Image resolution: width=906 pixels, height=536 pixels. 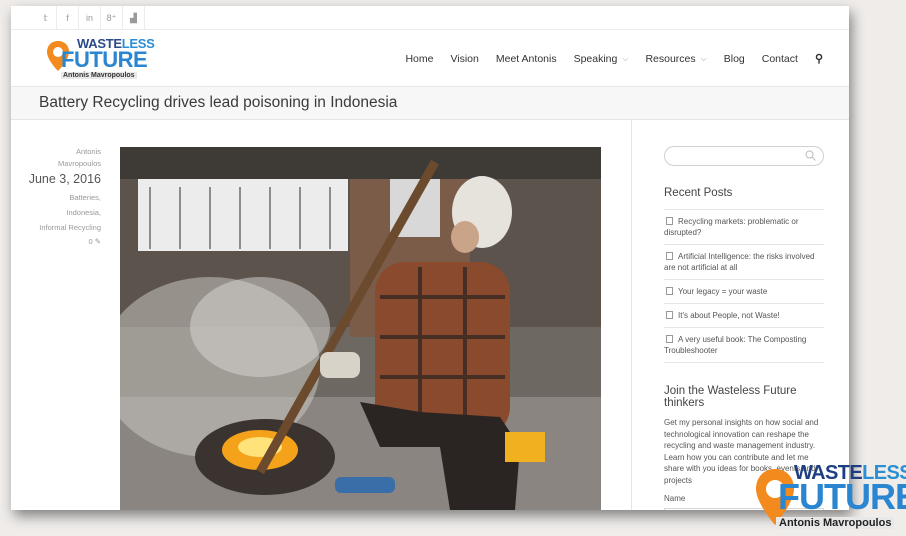 What do you see at coordinates (62, 212) in the screenshot?
I see `category-indonesia: Indonesia,` at bounding box center [62, 212].